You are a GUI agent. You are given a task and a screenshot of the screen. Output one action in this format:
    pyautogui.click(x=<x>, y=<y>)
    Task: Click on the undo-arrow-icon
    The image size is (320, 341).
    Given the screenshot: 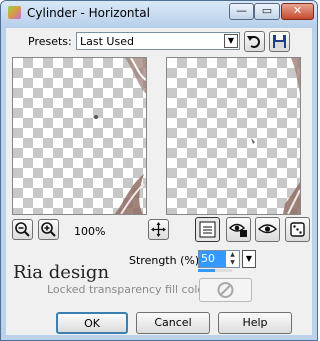 What is the action you would take?
    pyautogui.click(x=253, y=42)
    